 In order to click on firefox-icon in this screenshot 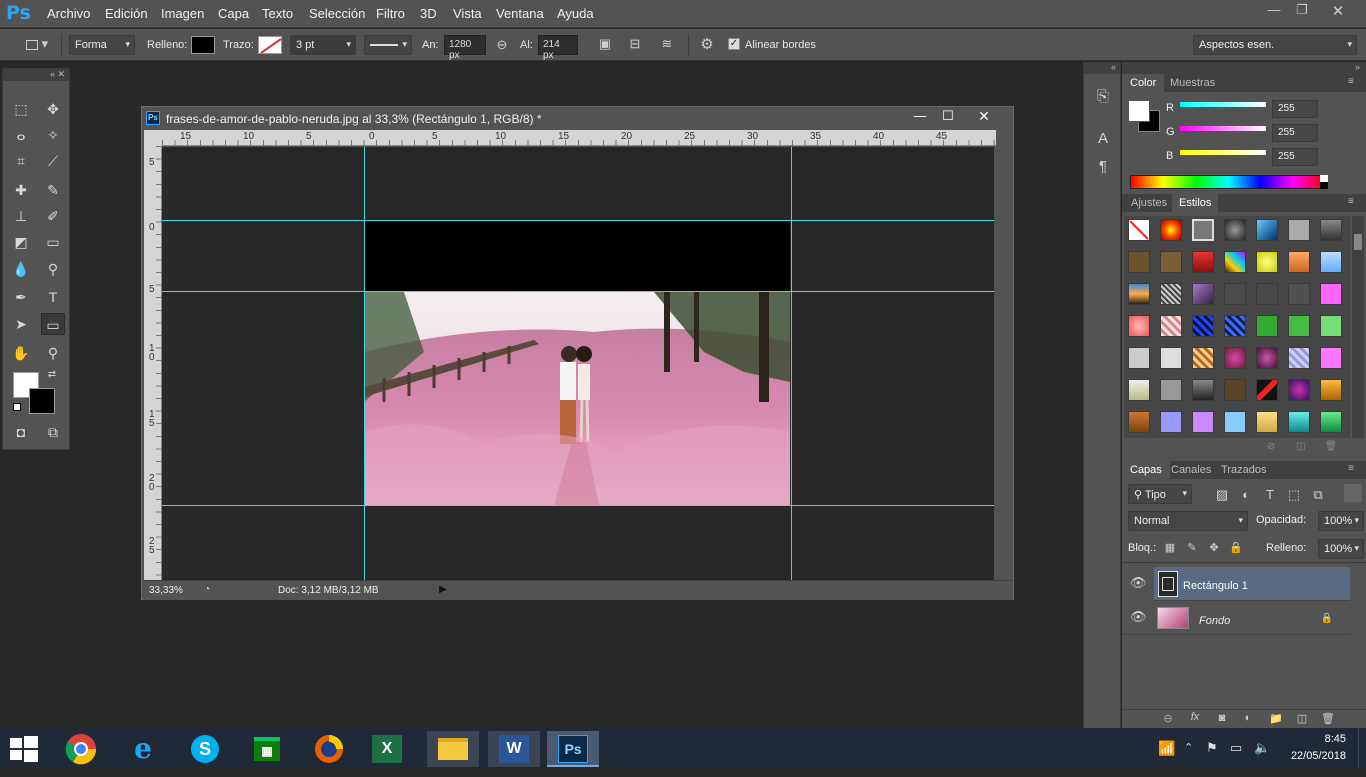, I will do `click(329, 749)`.